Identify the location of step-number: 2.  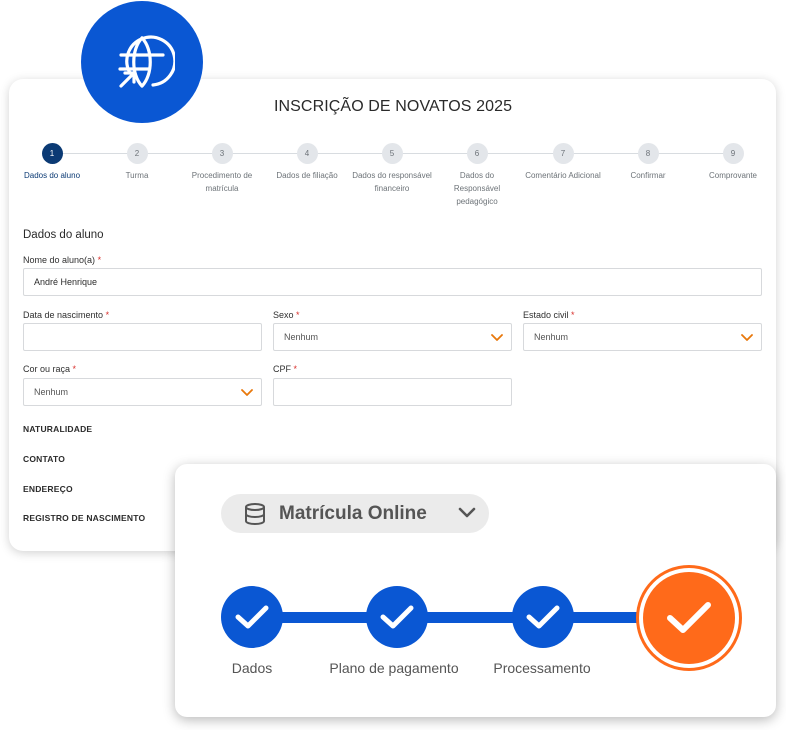
(137, 153).